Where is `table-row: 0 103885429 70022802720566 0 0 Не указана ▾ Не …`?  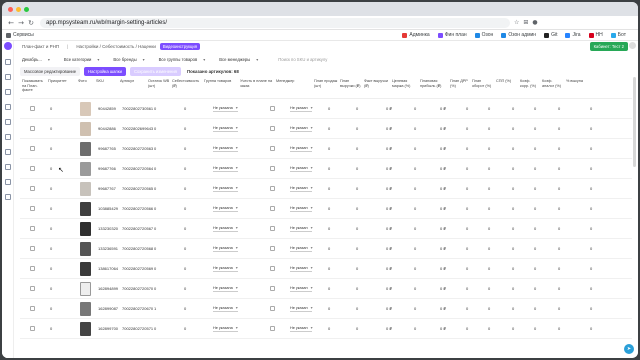
table-row: 0 103885429 70022802720566 0 0 Не указана ▾ Не … is located at coordinates (326, 209).